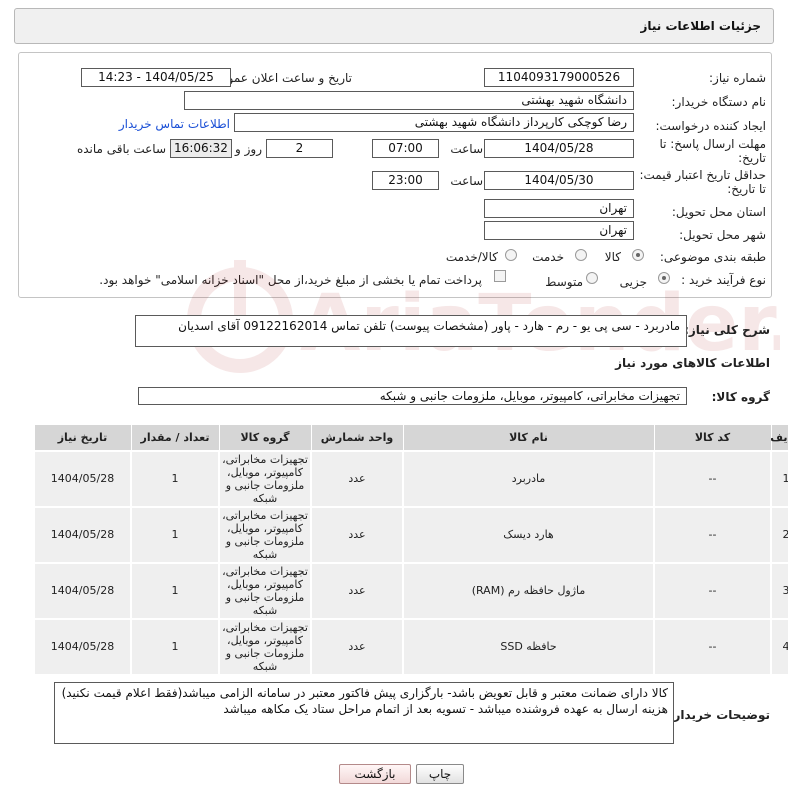  What do you see at coordinates (548, 257) in the screenshot?
I see `category-option-service: خدمت` at bounding box center [548, 257].